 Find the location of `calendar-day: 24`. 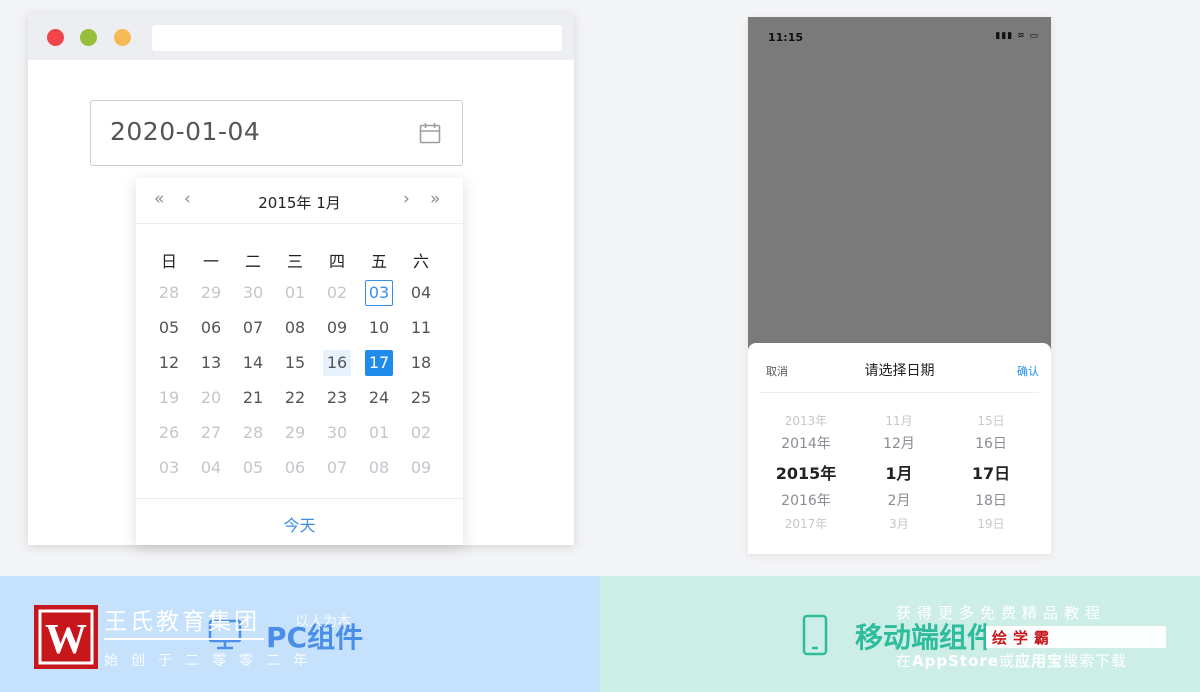

calendar-day: 24 is located at coordinates (379, 398).